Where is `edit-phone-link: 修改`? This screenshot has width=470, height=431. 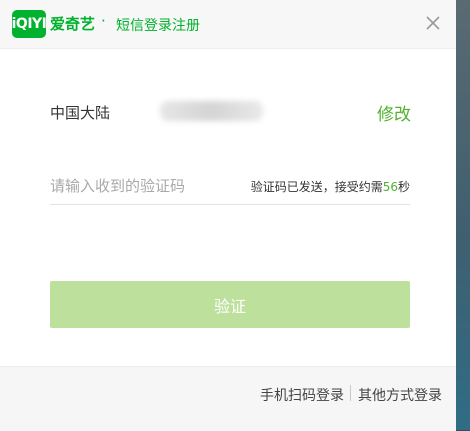 edit-phone-link: 修改 is located at coordinates (394, 112).